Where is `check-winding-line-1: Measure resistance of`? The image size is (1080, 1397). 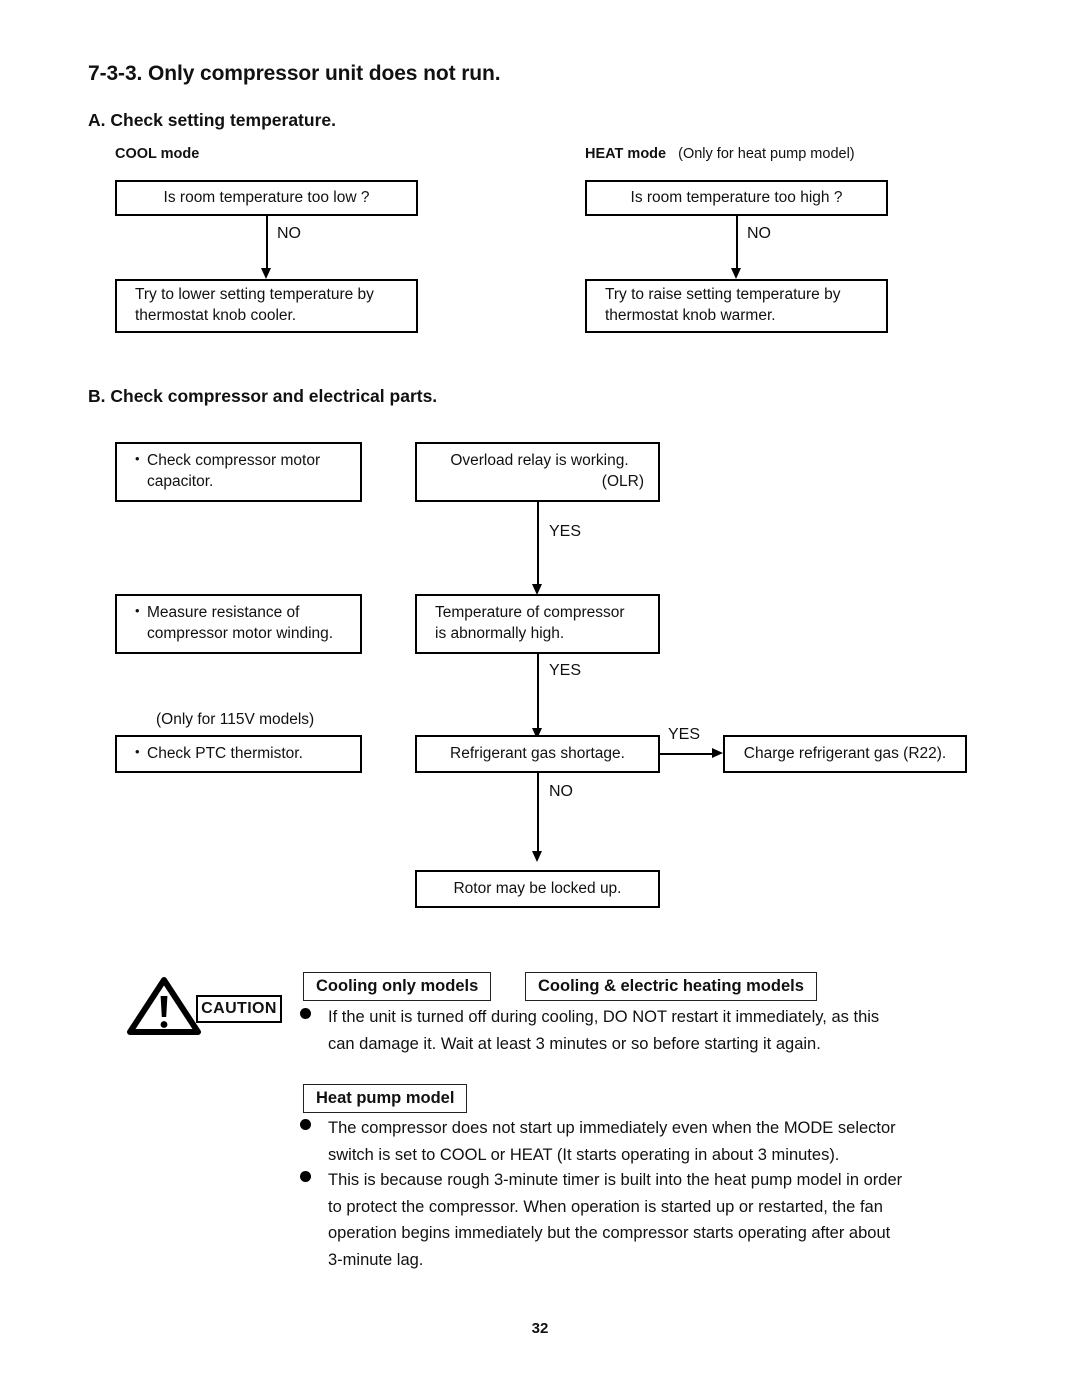 check-winding-line-1: Measure resistance of is located at coordinates (240, 613).